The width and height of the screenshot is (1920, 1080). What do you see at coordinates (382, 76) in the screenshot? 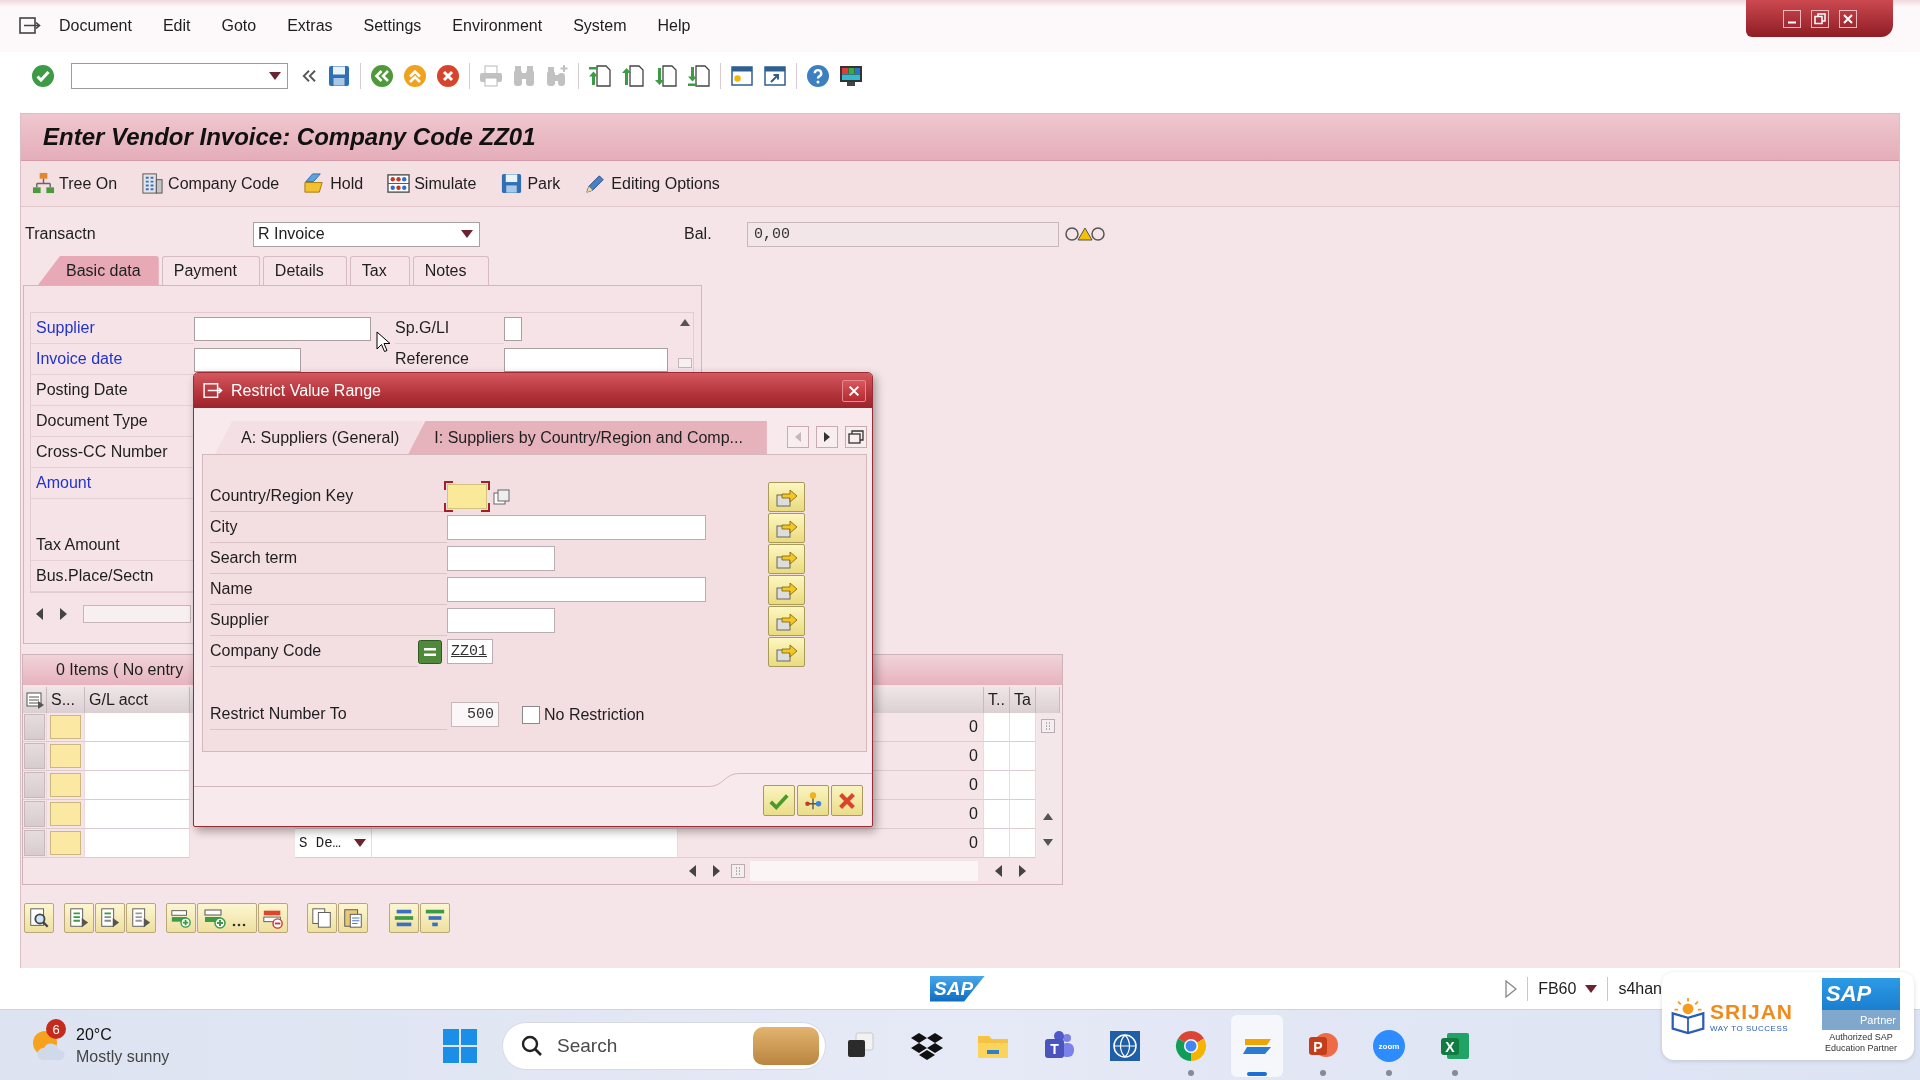
I see `back-icon` at bounding box center [382, 76].